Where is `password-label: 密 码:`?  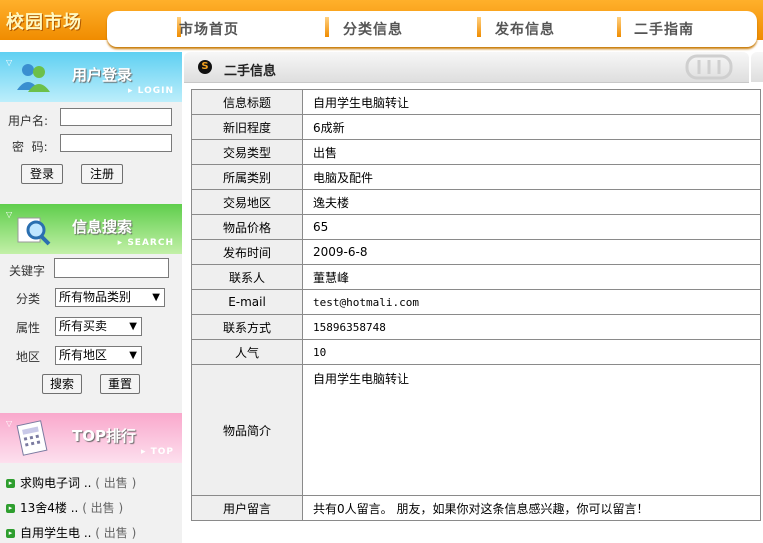 password-label: 密 码: is located at coordinates (30, 147).